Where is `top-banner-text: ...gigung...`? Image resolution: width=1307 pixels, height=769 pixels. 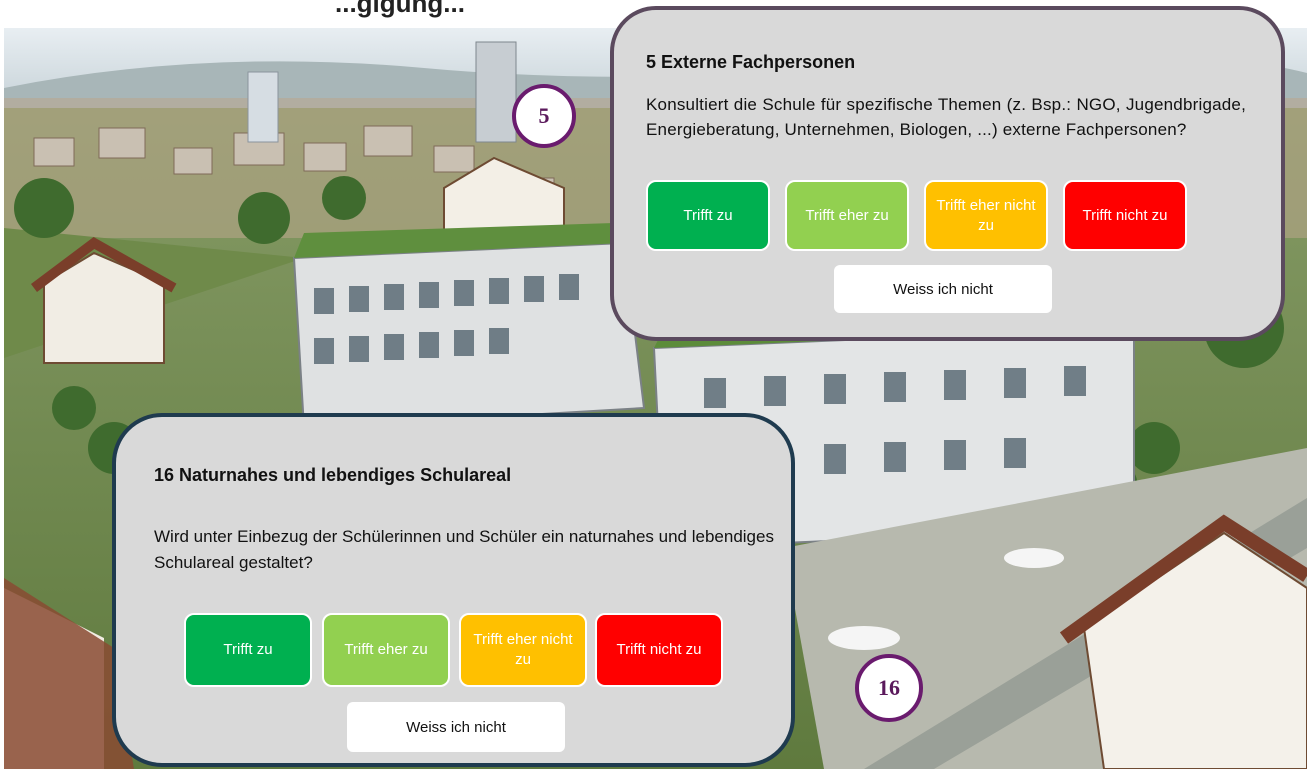
top-banner-text: ...gigung... is located at coordinates (400, 9).